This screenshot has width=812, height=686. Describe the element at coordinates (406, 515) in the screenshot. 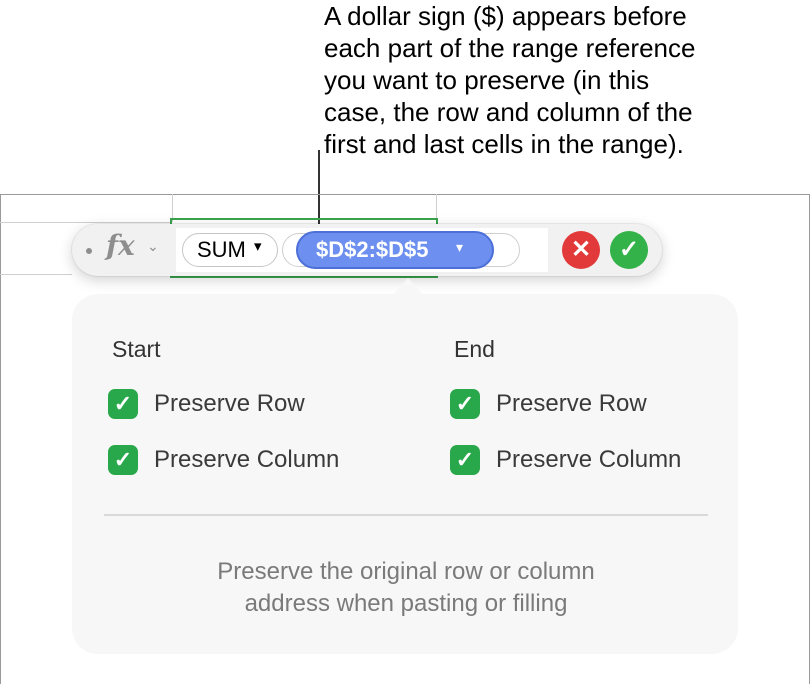

I see `popover-divider` at that location.